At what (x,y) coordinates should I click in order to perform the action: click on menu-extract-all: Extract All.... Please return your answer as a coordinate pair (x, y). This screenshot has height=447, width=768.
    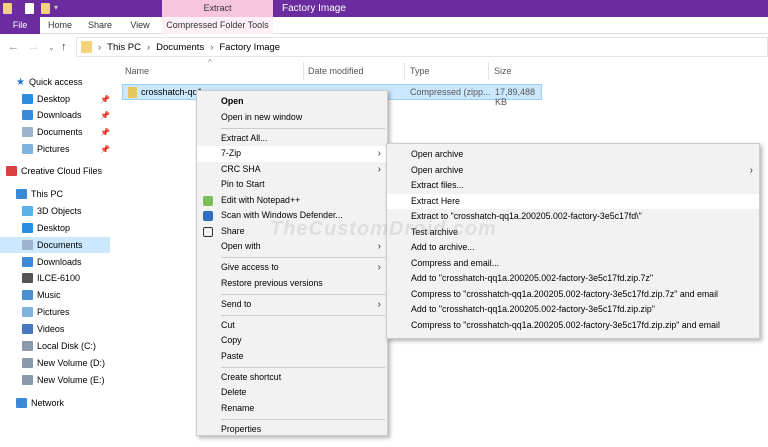
    Looking at the image, I should click on (292, 139).